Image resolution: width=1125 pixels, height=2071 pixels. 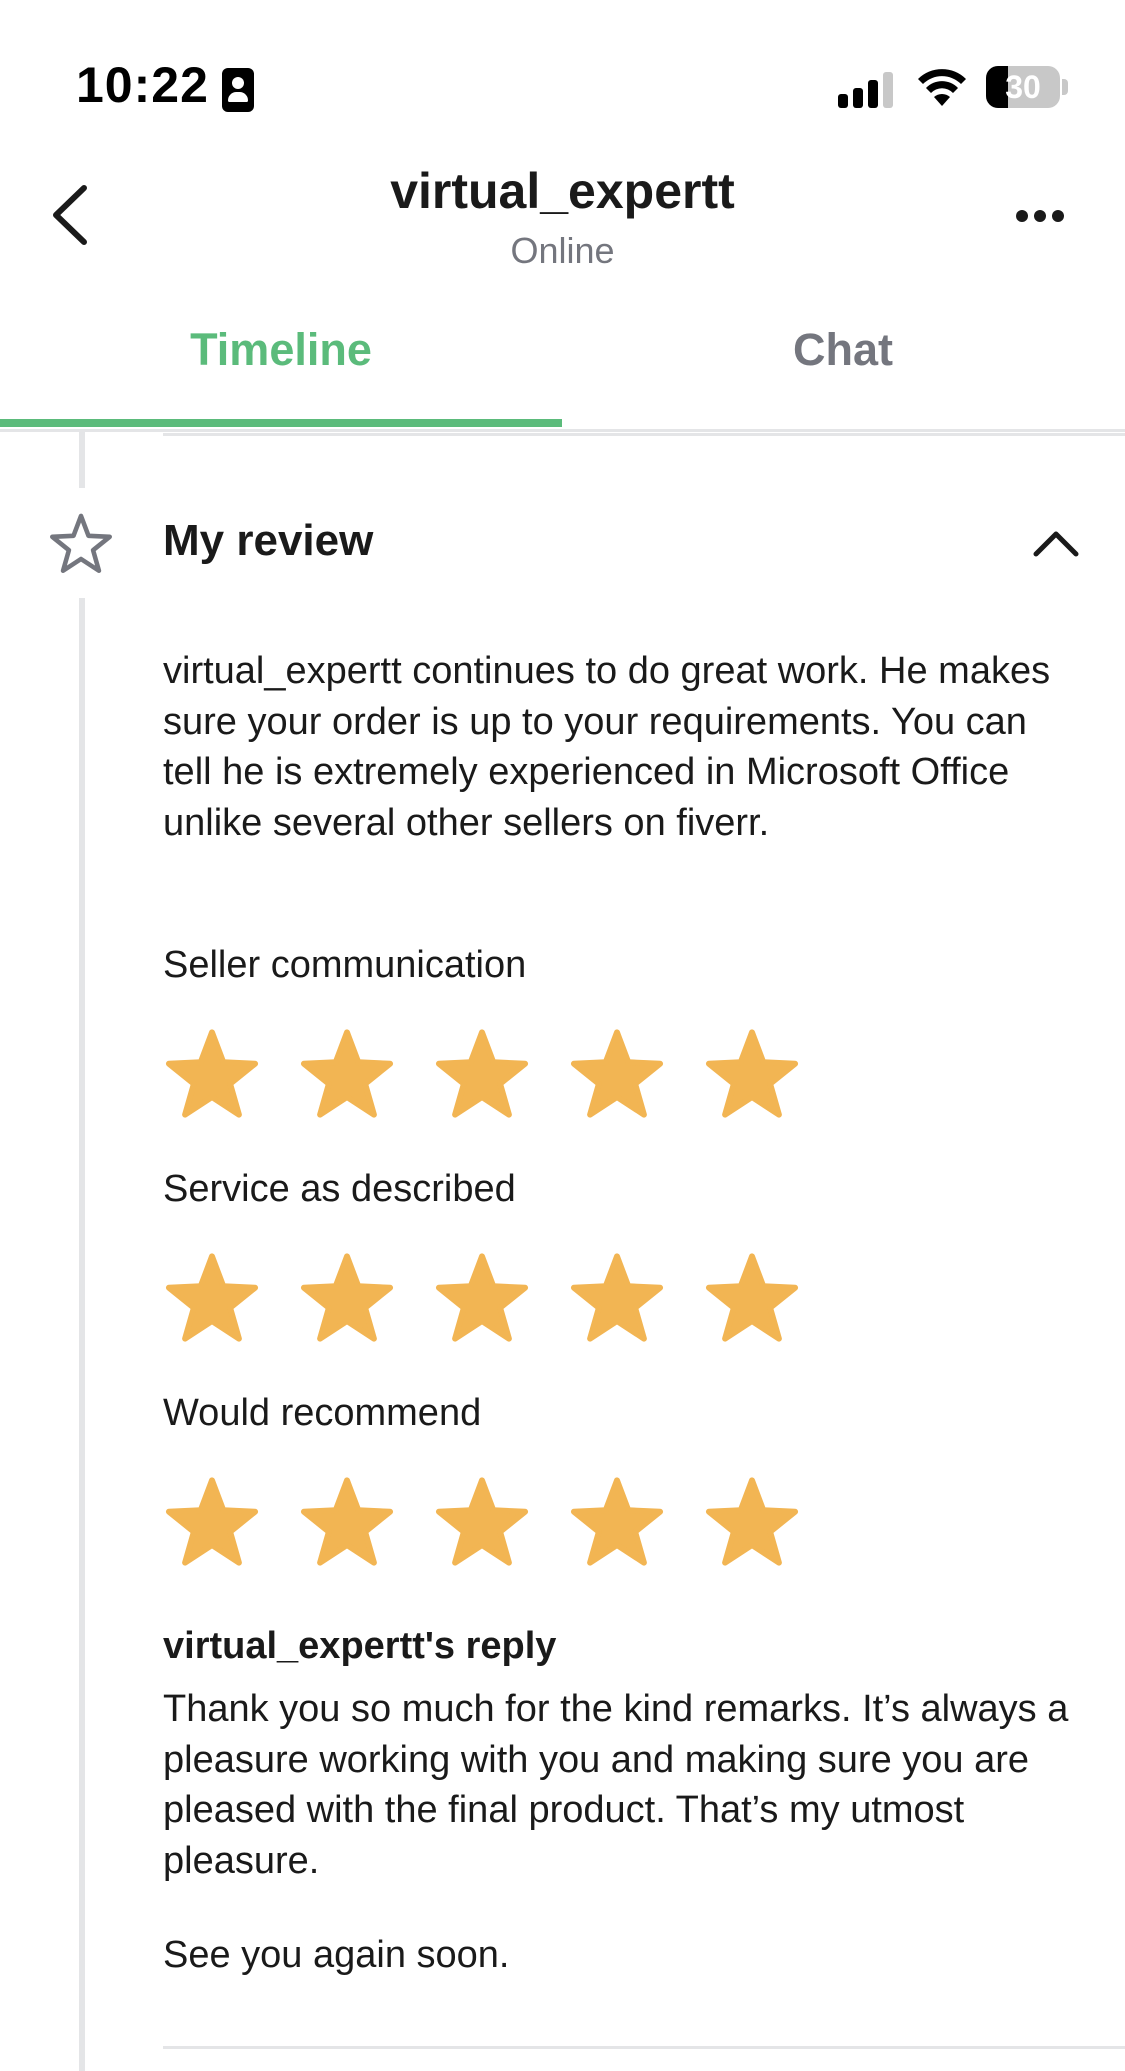 What do you see at coordinates (865, 90) in the screenshot?
I see `signal-icon` at bounding box center [865, 90].